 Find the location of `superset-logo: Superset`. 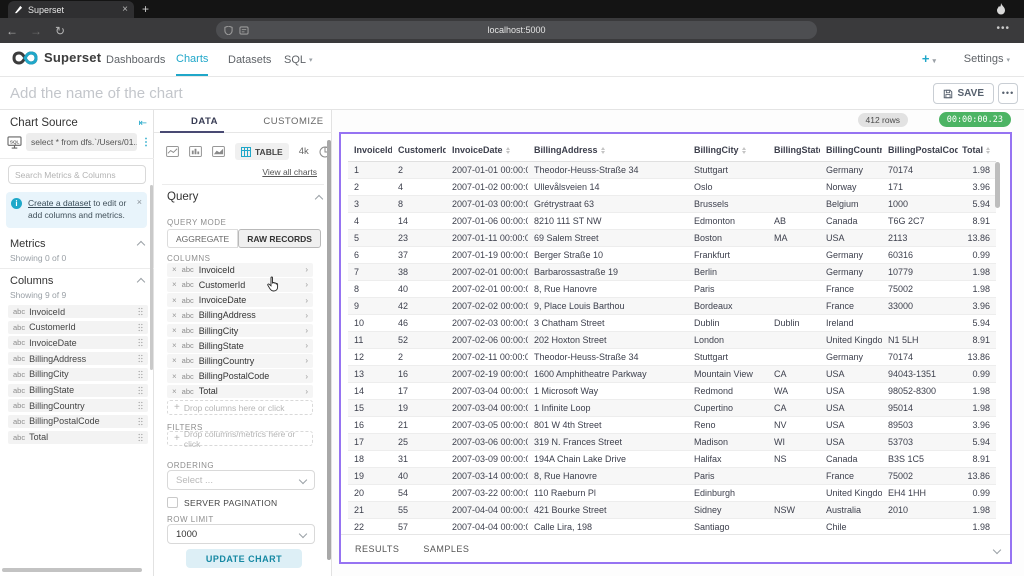

superset-logo: Superset is located at coordinates (56, 57).